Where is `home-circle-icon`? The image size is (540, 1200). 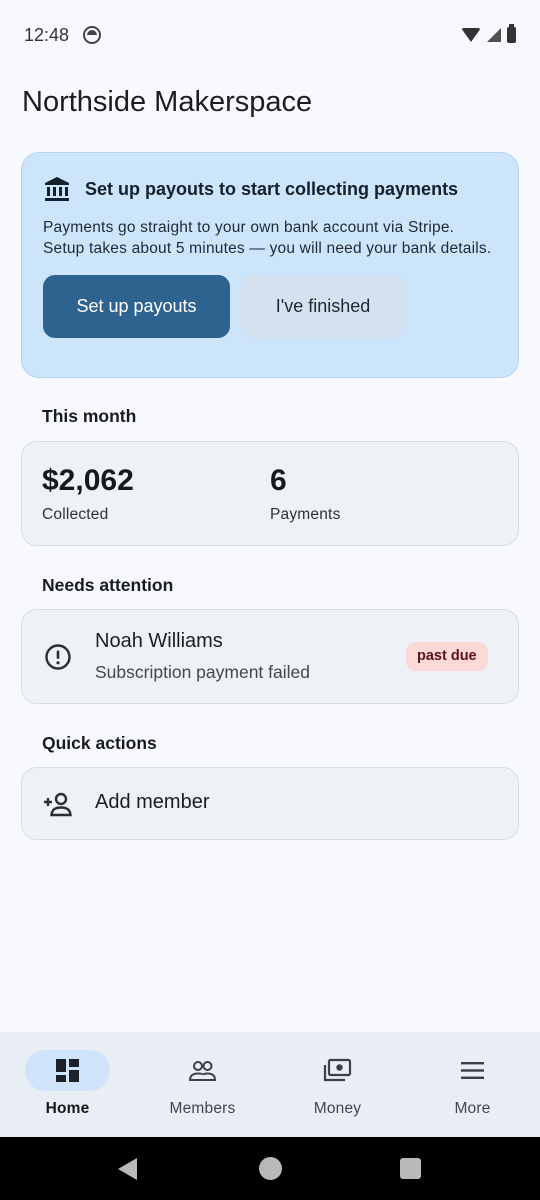 home-circle-icon is located at coordinates (270, 1168).